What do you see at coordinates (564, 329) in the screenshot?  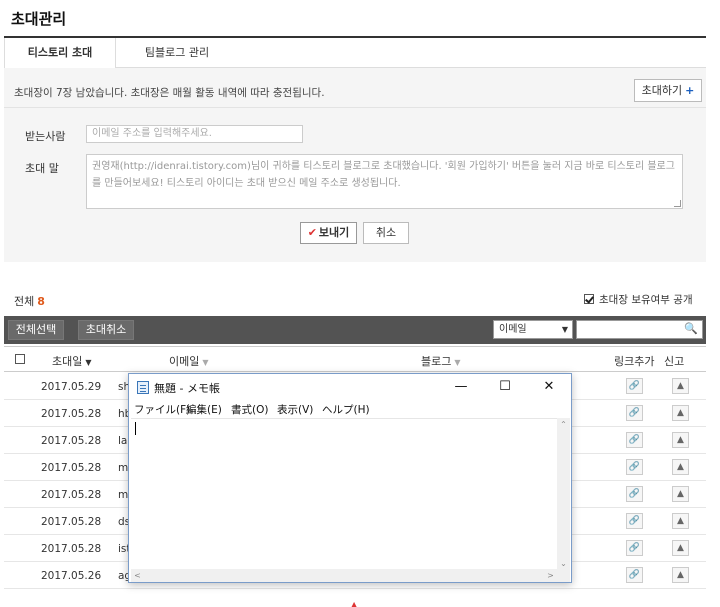 I see `dropdown-arrow-icon: ▼` at bounding box center [564, 329].